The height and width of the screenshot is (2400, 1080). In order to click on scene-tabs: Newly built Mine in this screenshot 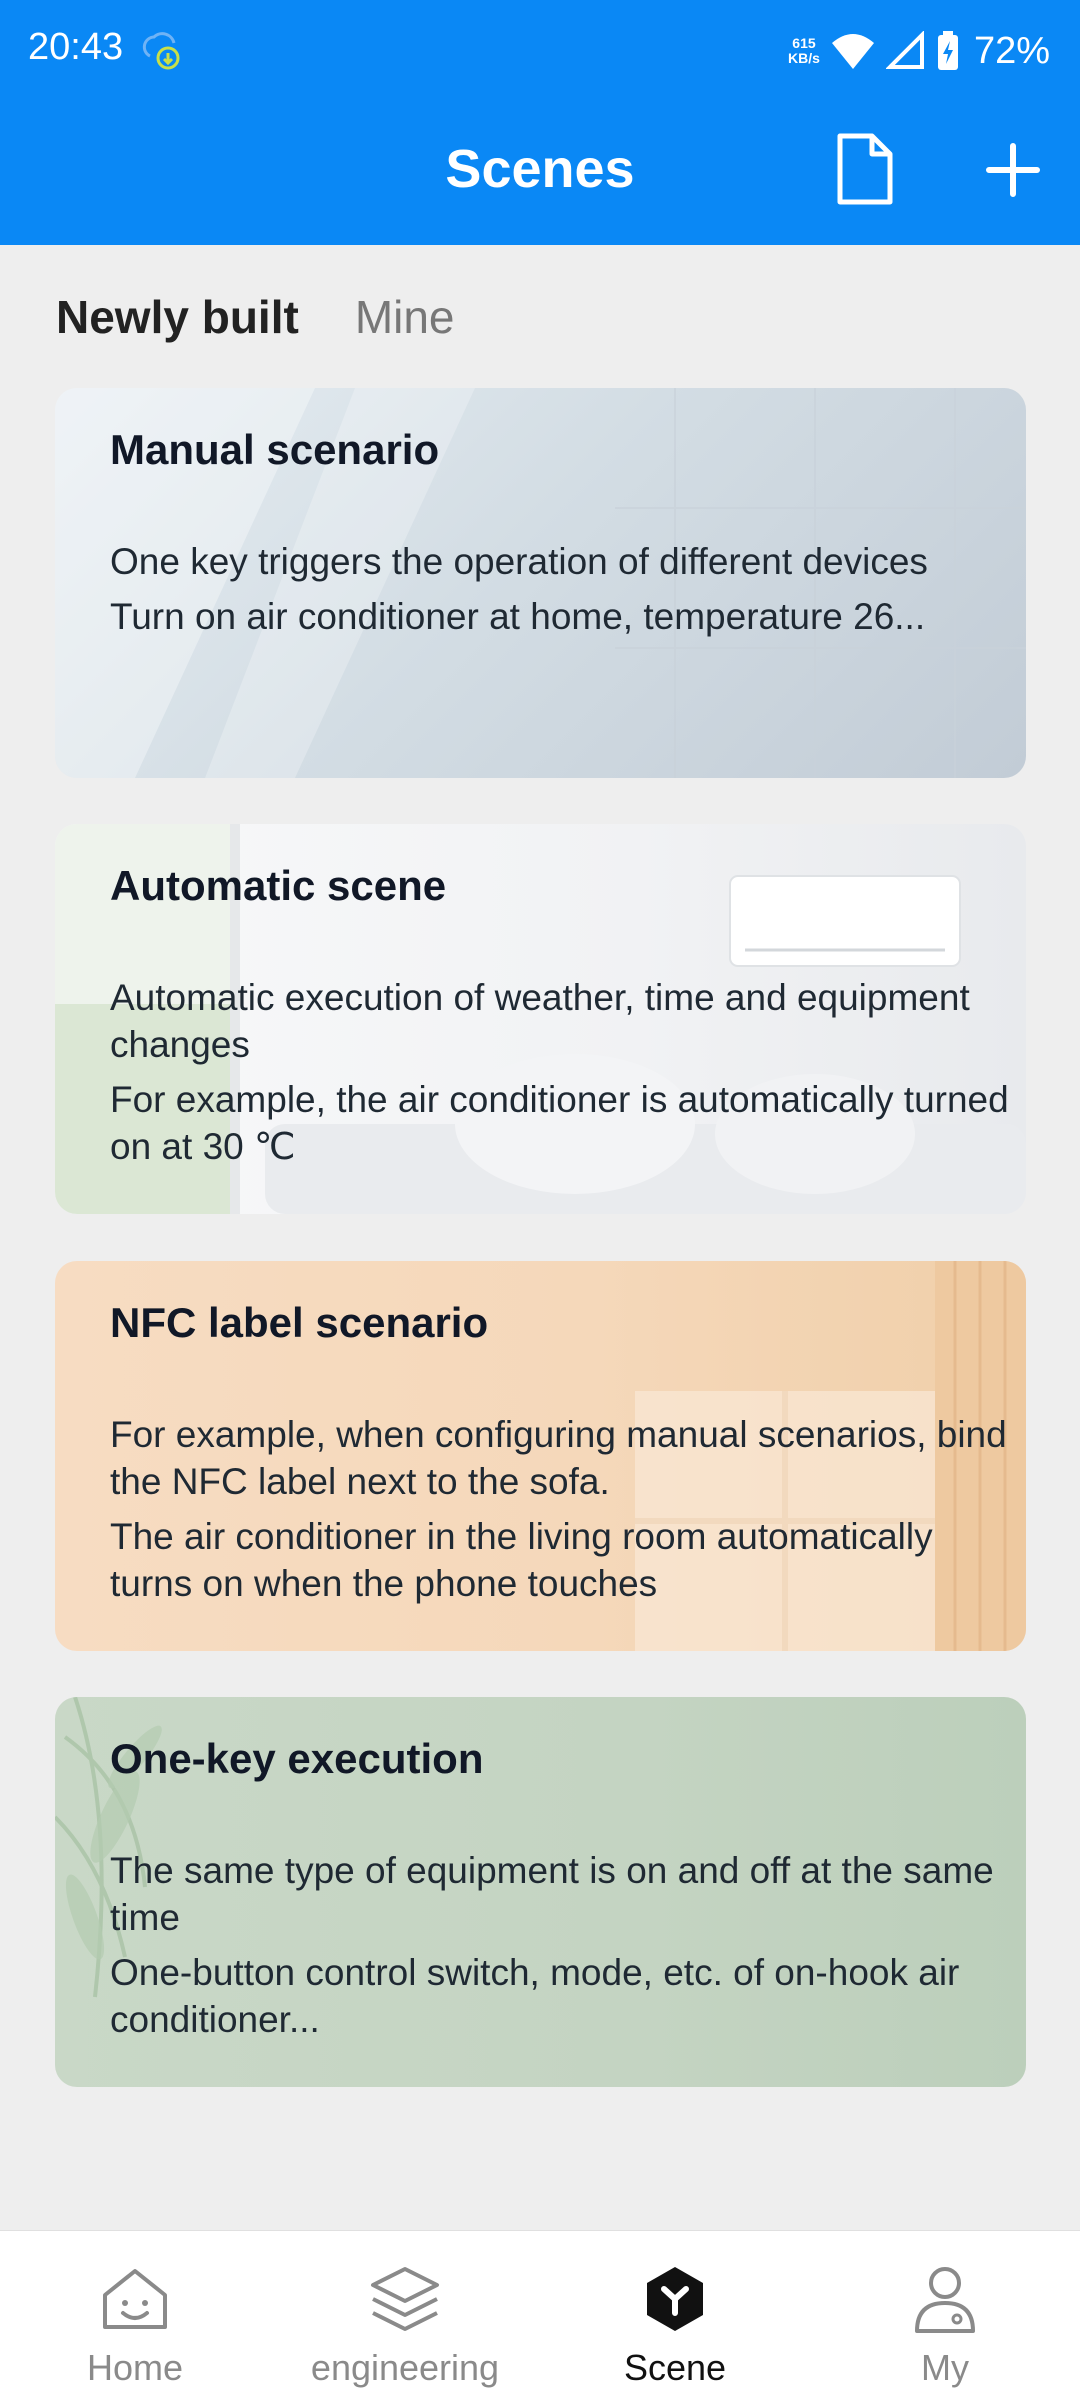, I will do `click(255, 317)`.